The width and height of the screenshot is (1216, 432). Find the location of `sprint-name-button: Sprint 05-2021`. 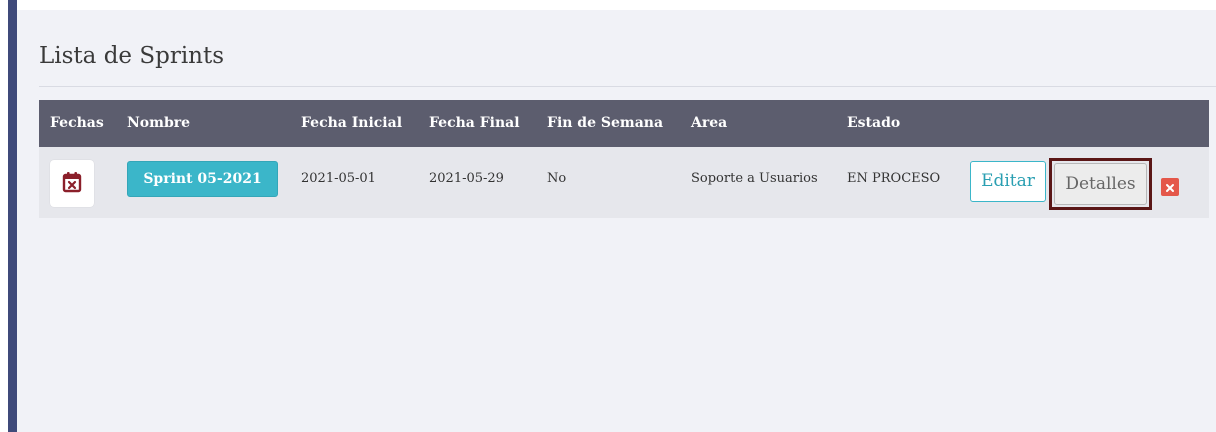

sprint-name-button: Sprint 05-2021 is located at coordinates (202, 179).